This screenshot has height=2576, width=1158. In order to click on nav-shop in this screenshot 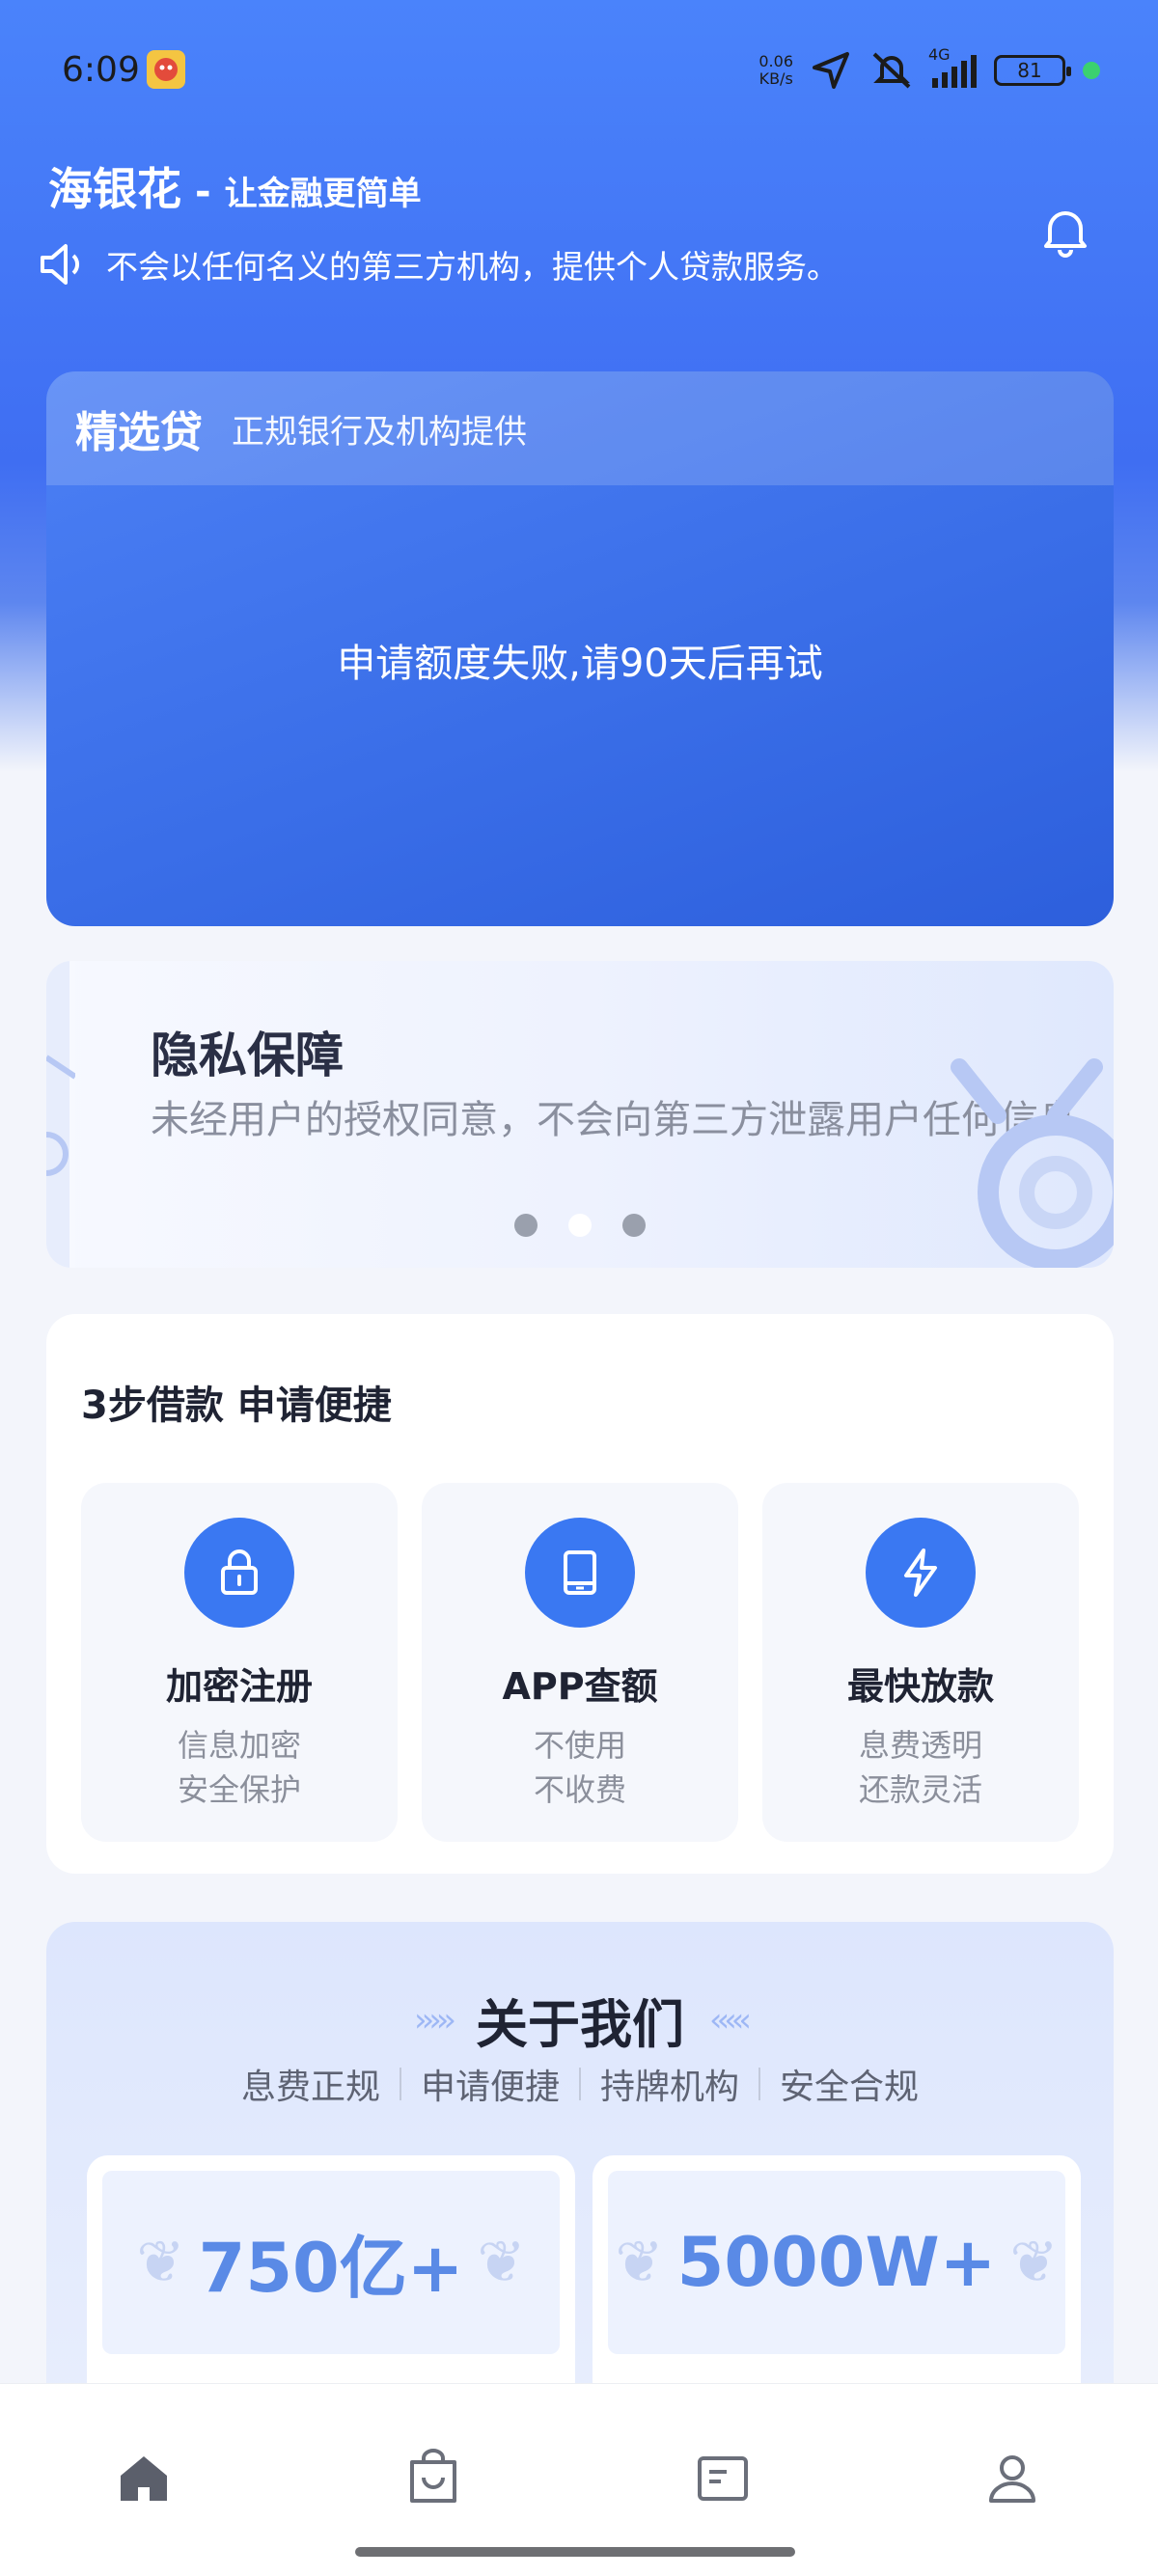, I will do `click(433, 2477)`.